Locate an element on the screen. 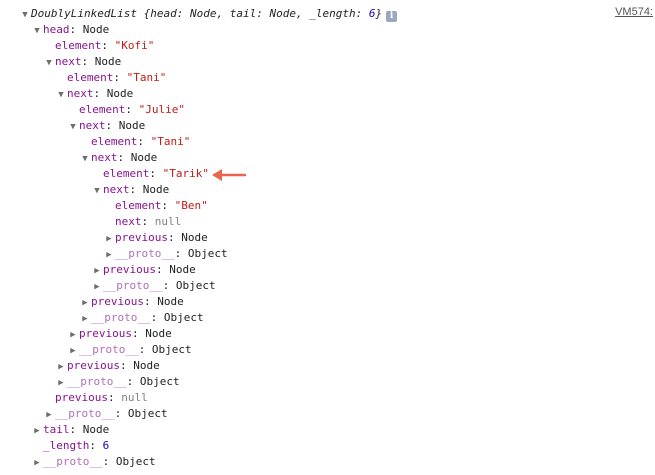 This screenshot has height=475, width=655. element-value: "Kofi" is located at coordinates (134, 45).